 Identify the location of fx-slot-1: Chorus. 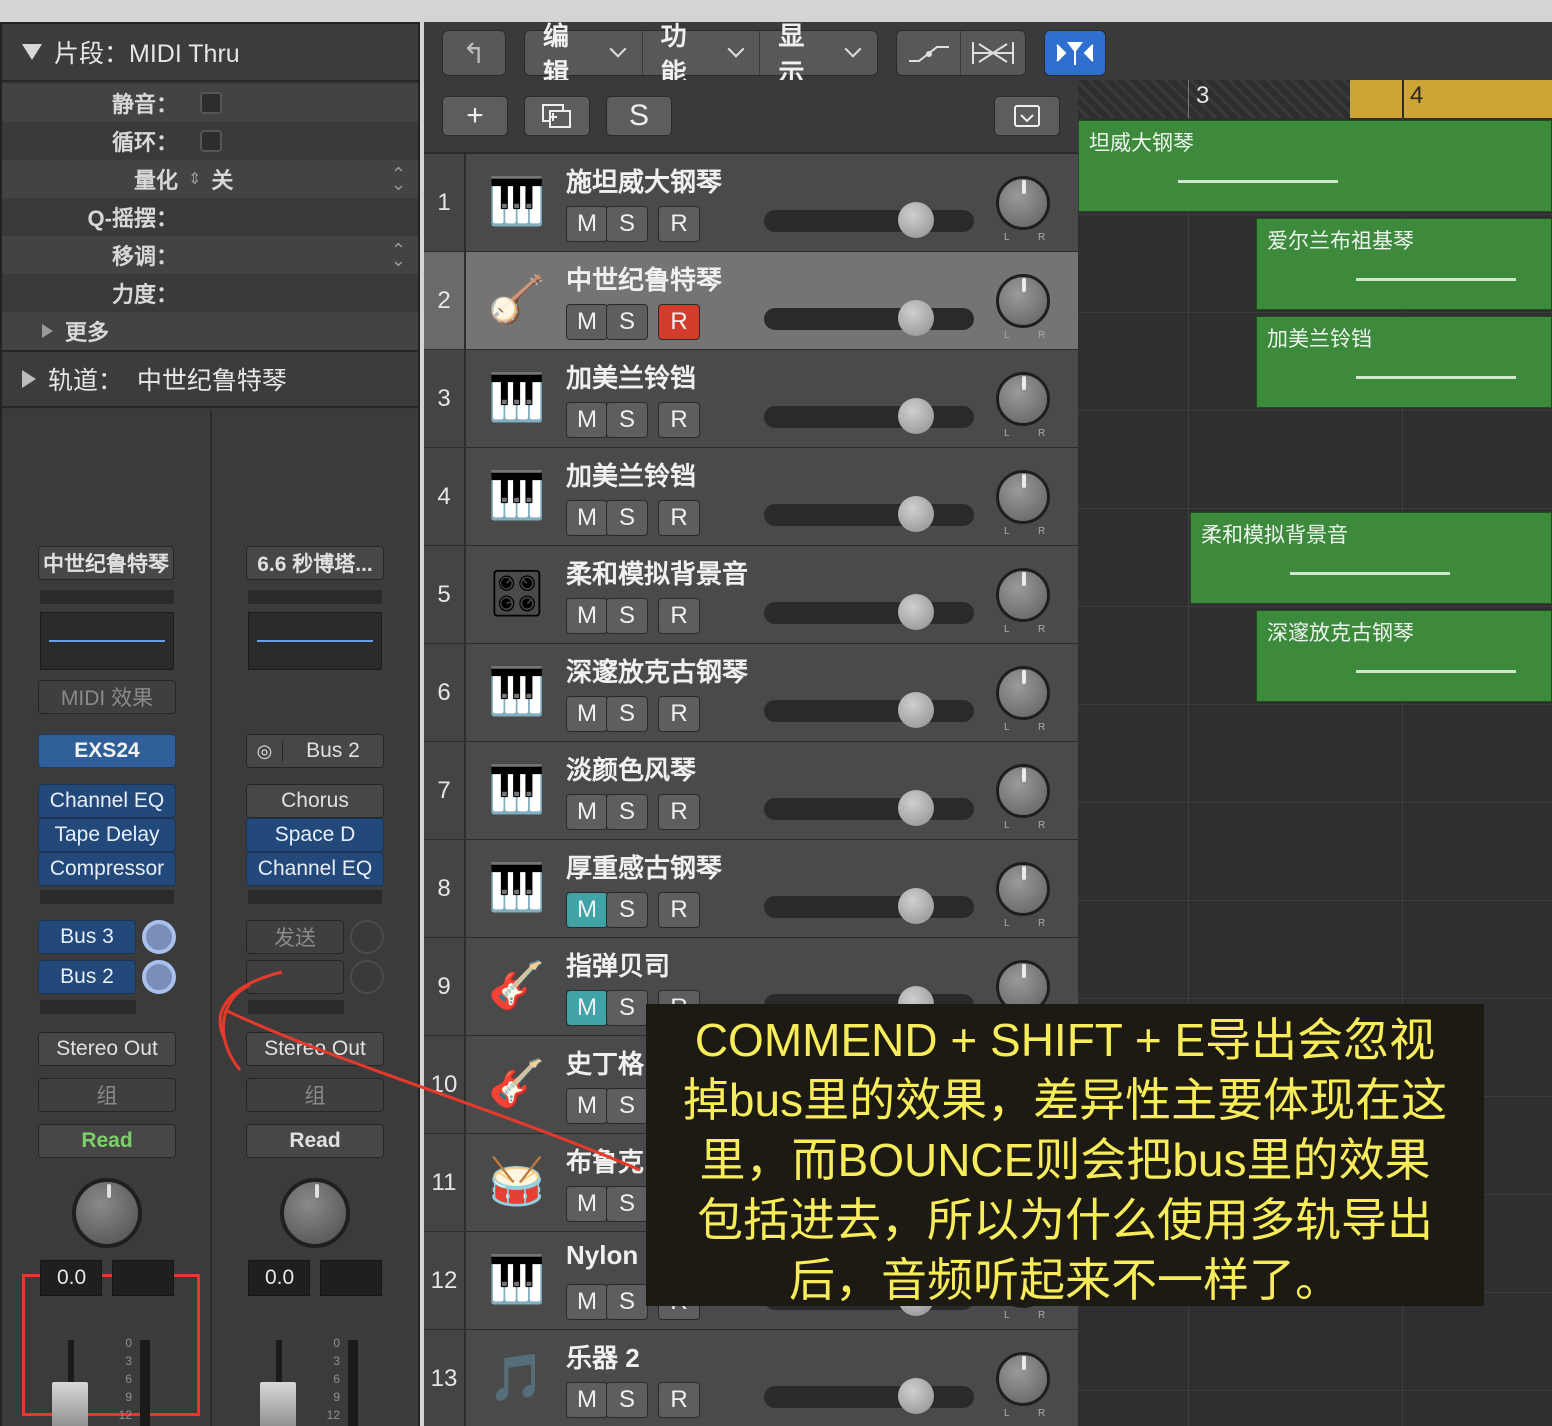
(315, 801).